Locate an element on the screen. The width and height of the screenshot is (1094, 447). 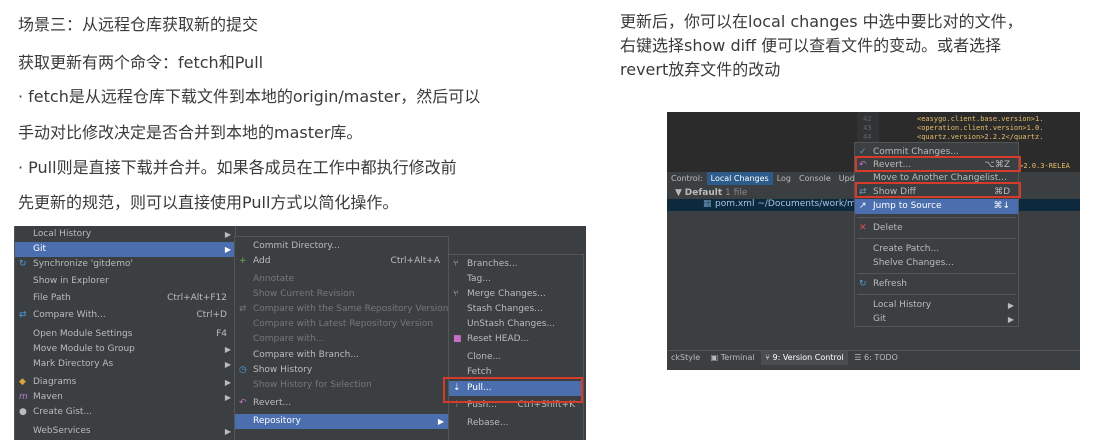
plus-icon: + is located at coordinates (243, 261).